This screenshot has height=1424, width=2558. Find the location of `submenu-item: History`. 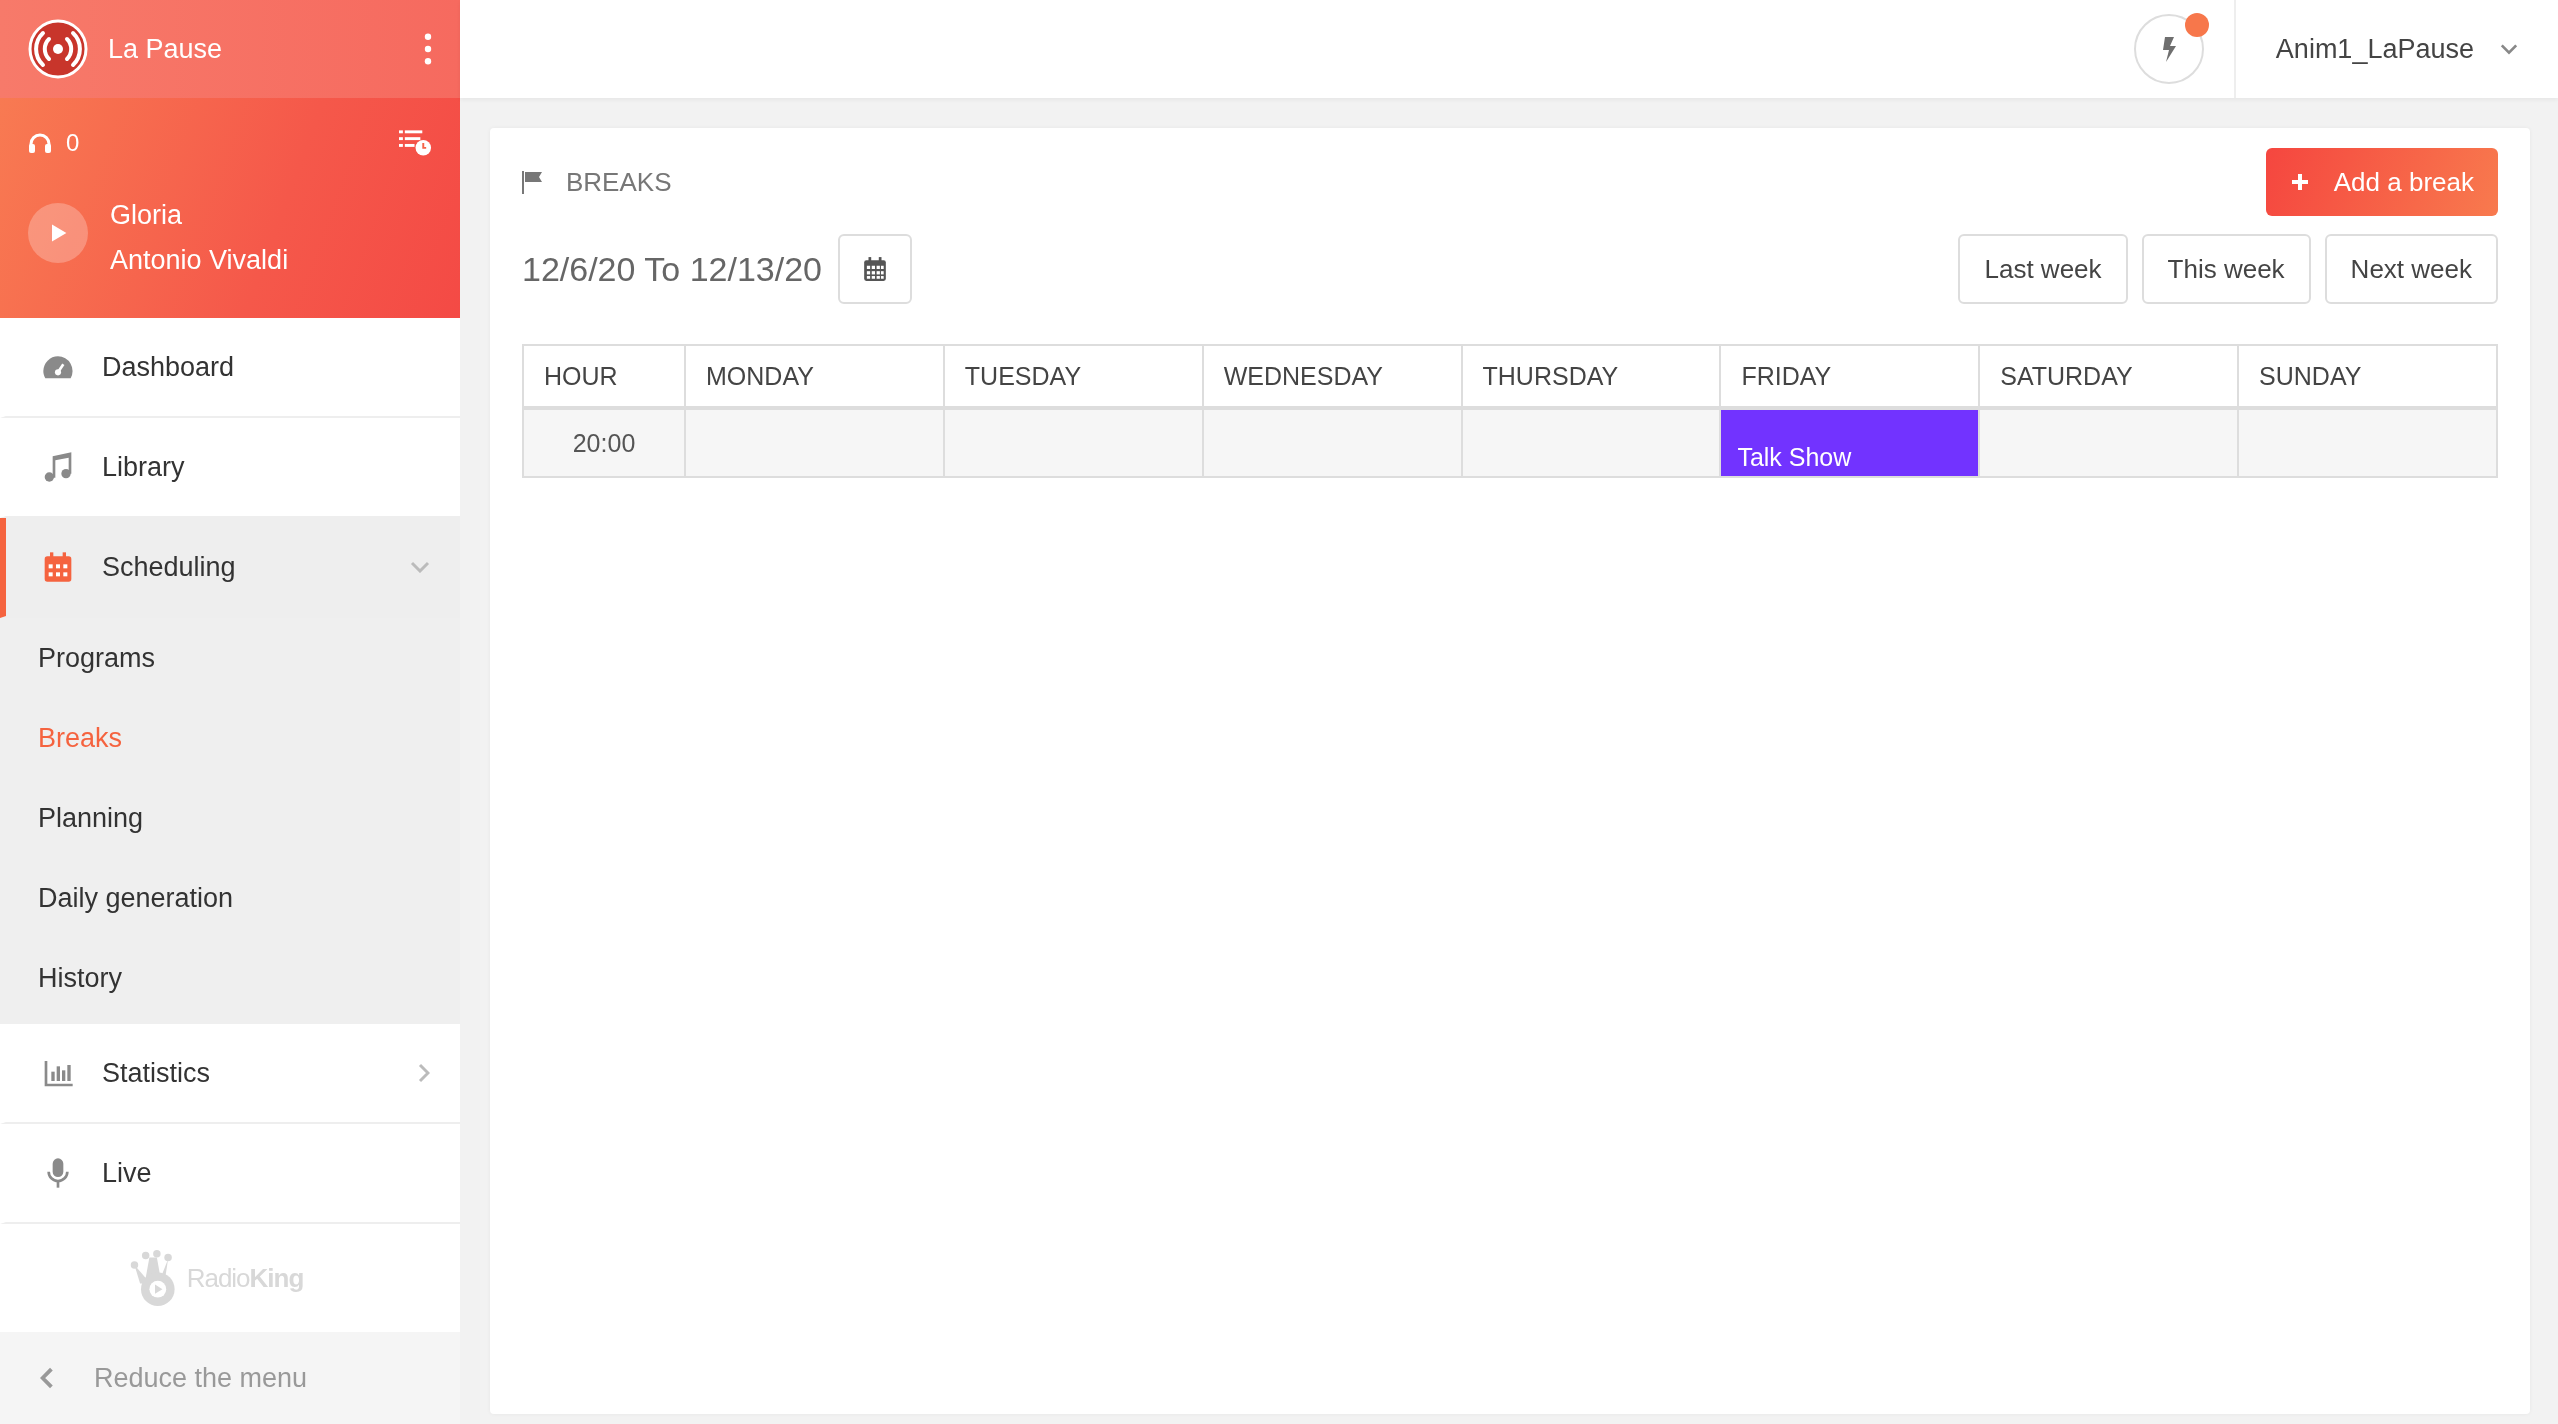

submenu-item: History is located at coordinates (230, 978).